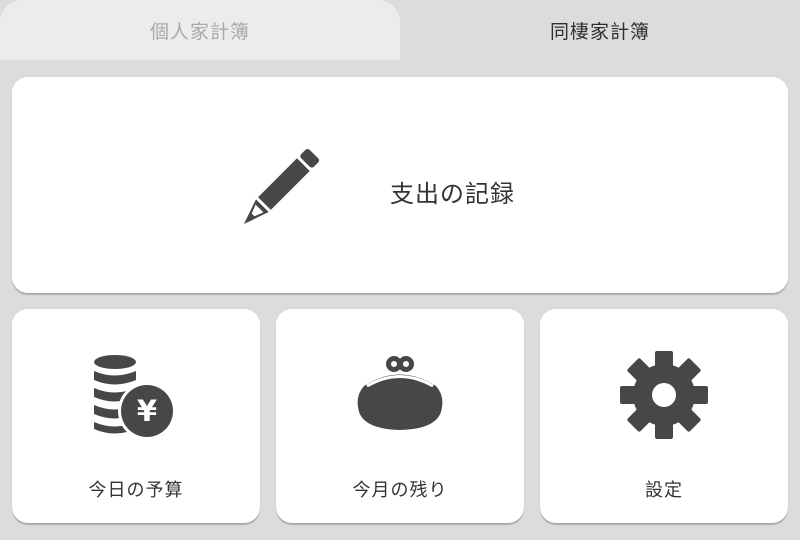 The image size is (800, 540). What do you see at coordinates (136, 490) in the screenshot?
I see `today-budget-label: 今日の予算` at bounding box center [136, 490].